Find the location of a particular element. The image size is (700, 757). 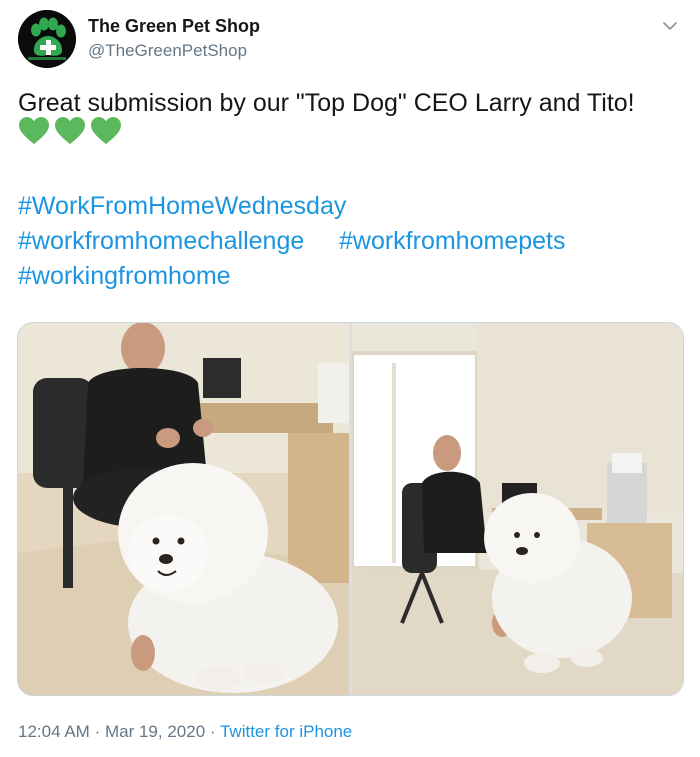

chevron-down-icon is located at coordinates (670, 26).